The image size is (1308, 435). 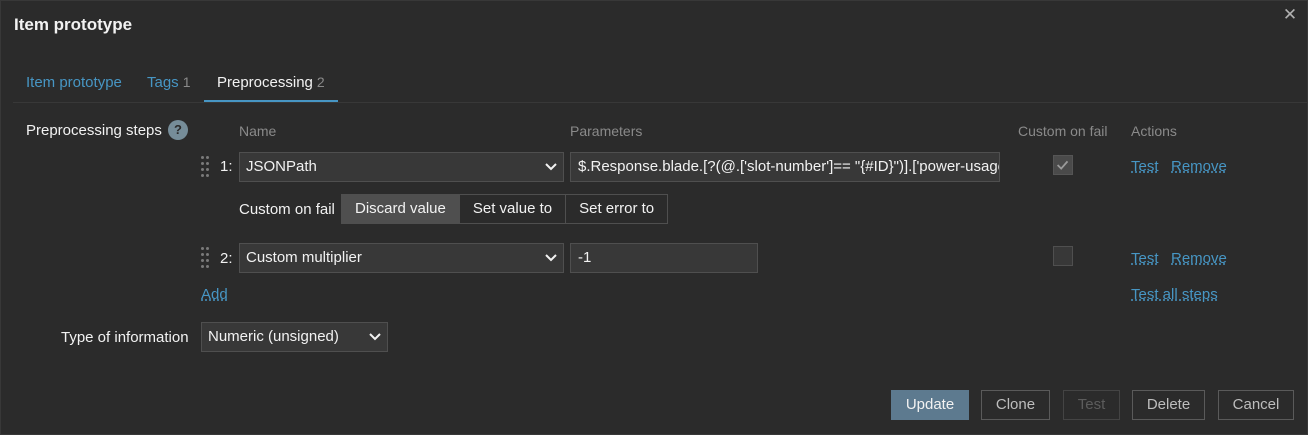 I want to click on add-step-link: Add, so click(x=214, y=294).